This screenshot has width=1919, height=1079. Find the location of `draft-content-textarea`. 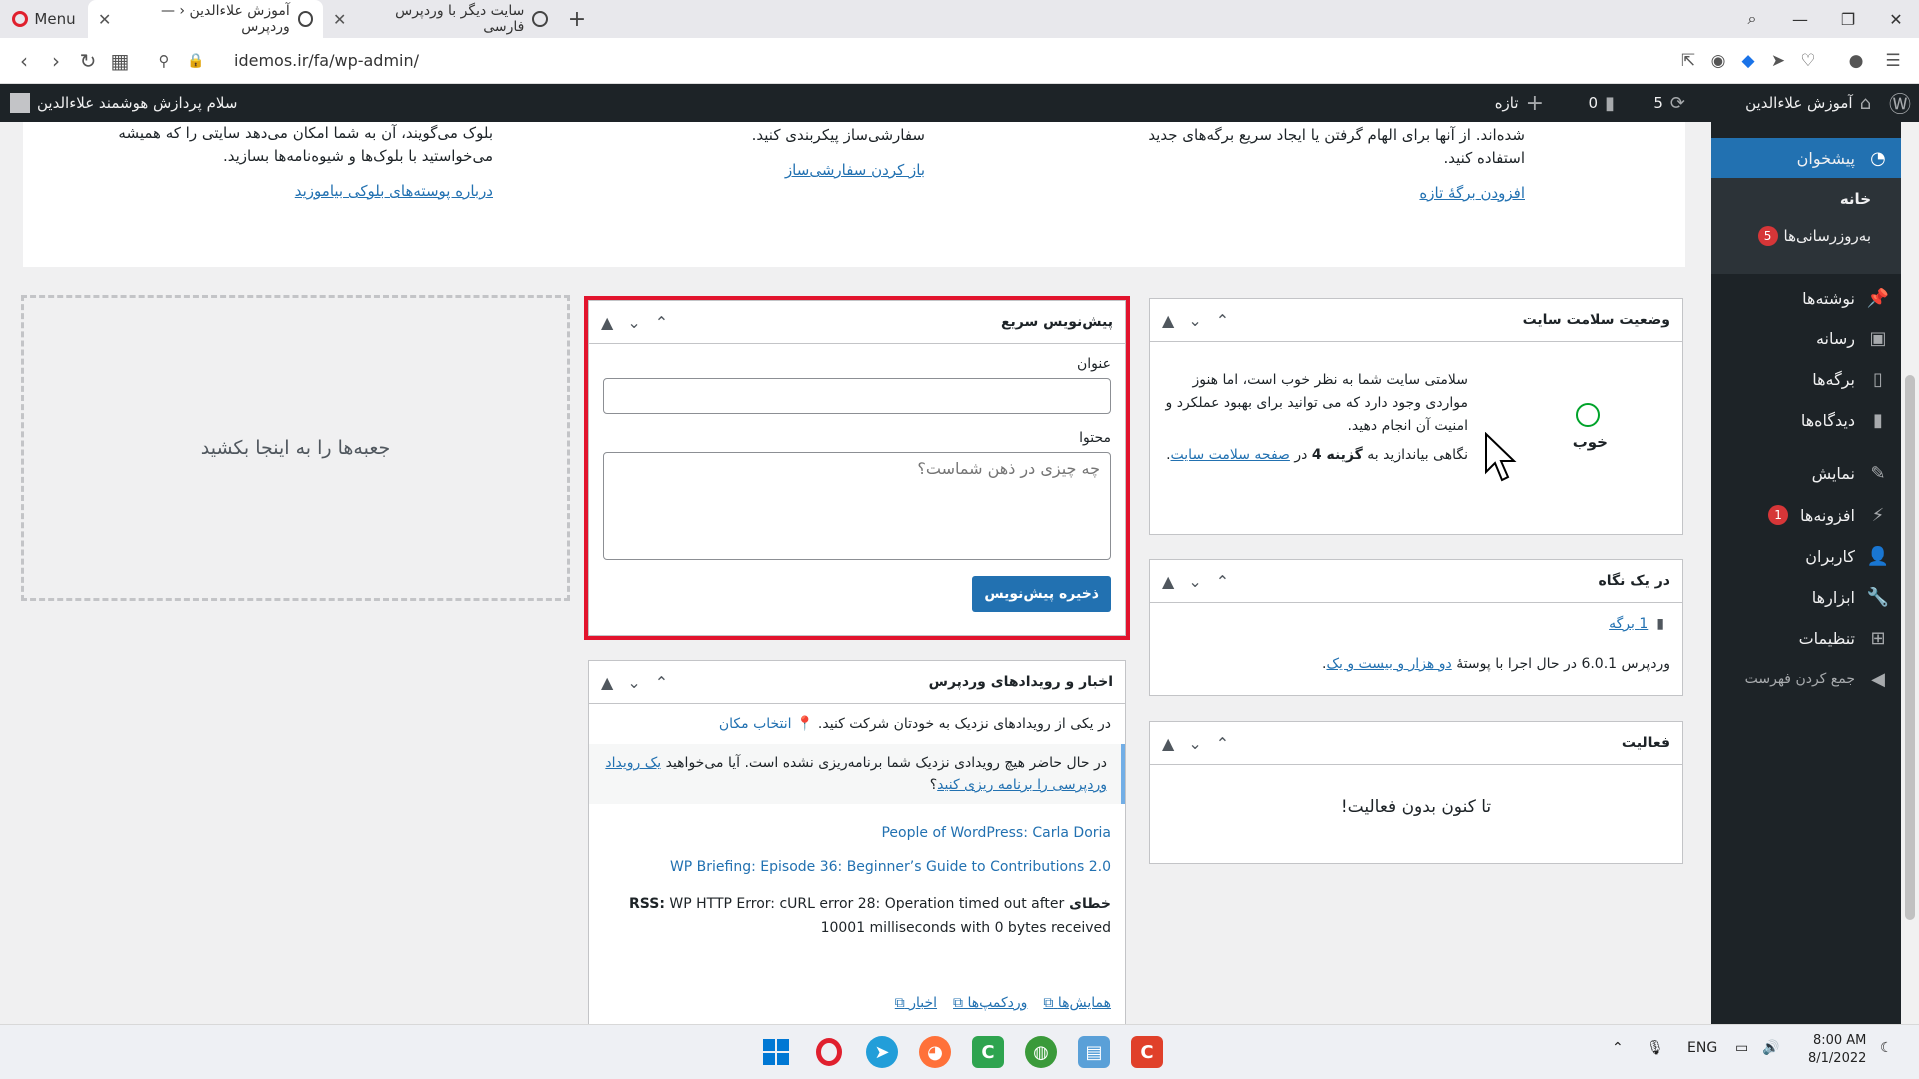

draft-content-textarea is located at coordinates (857, 506).